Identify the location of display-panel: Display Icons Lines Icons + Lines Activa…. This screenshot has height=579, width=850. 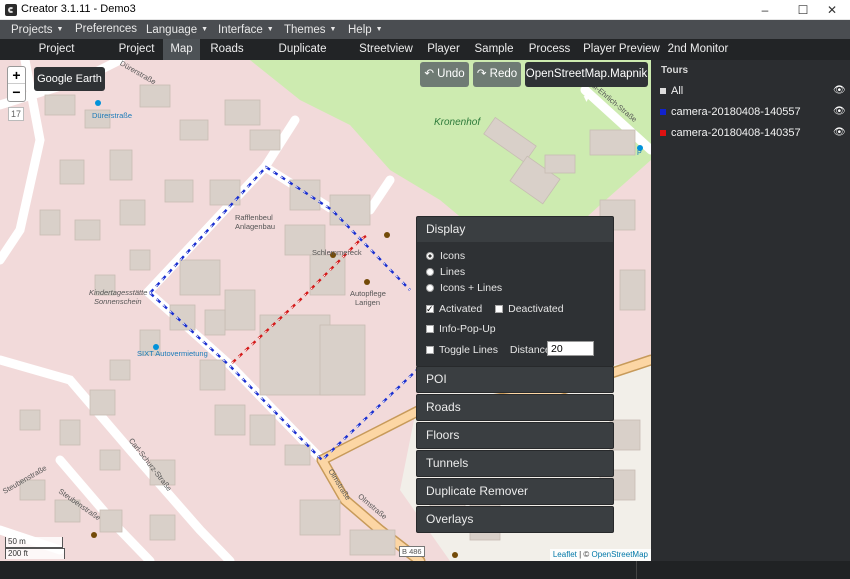
(515, 291).